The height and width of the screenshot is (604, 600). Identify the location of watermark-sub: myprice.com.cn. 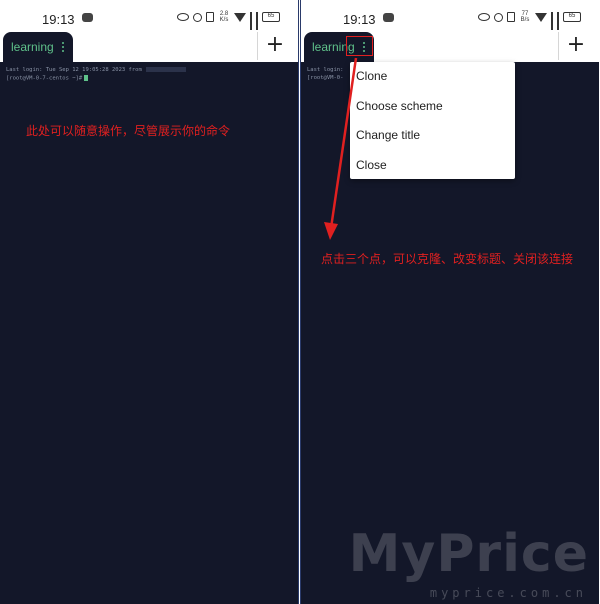
(508, 593).